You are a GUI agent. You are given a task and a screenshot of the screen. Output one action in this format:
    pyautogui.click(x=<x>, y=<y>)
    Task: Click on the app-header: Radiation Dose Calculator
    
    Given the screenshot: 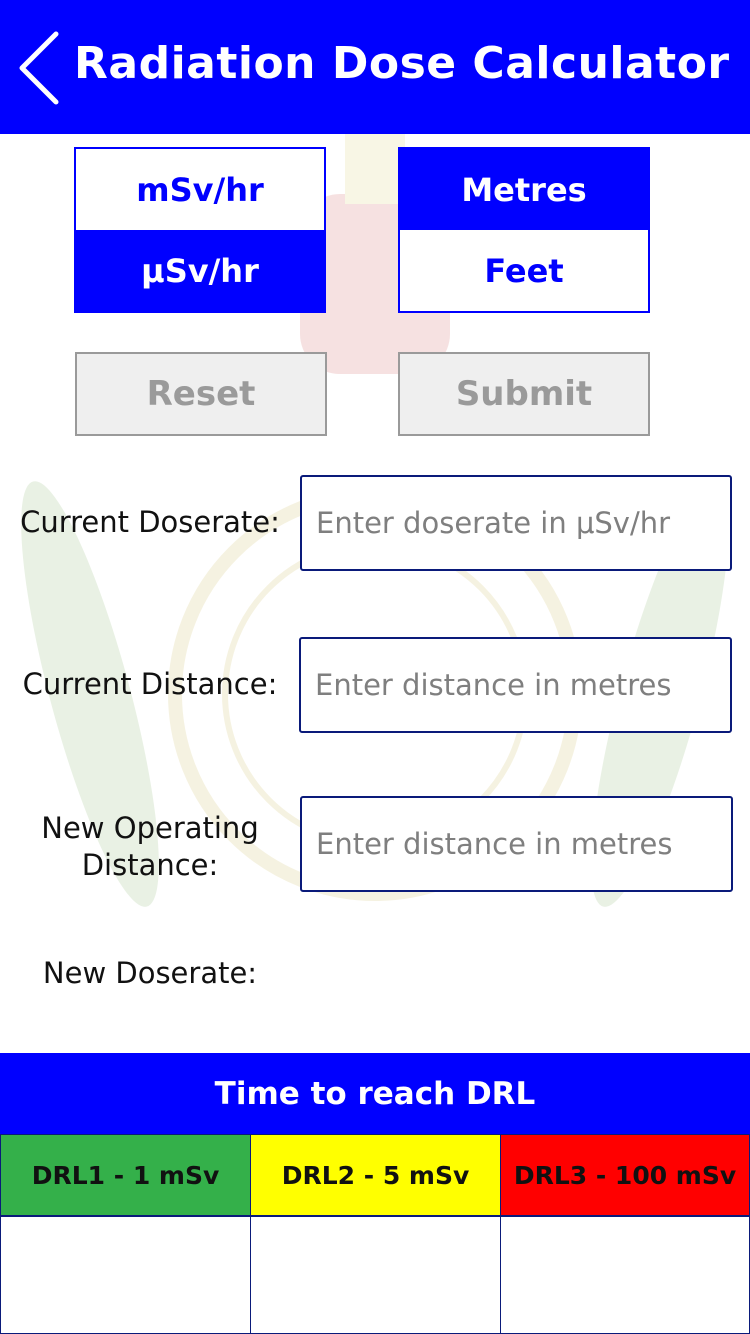 What is the action you would take?
    pyautogui.click(x=375, y=67)
    